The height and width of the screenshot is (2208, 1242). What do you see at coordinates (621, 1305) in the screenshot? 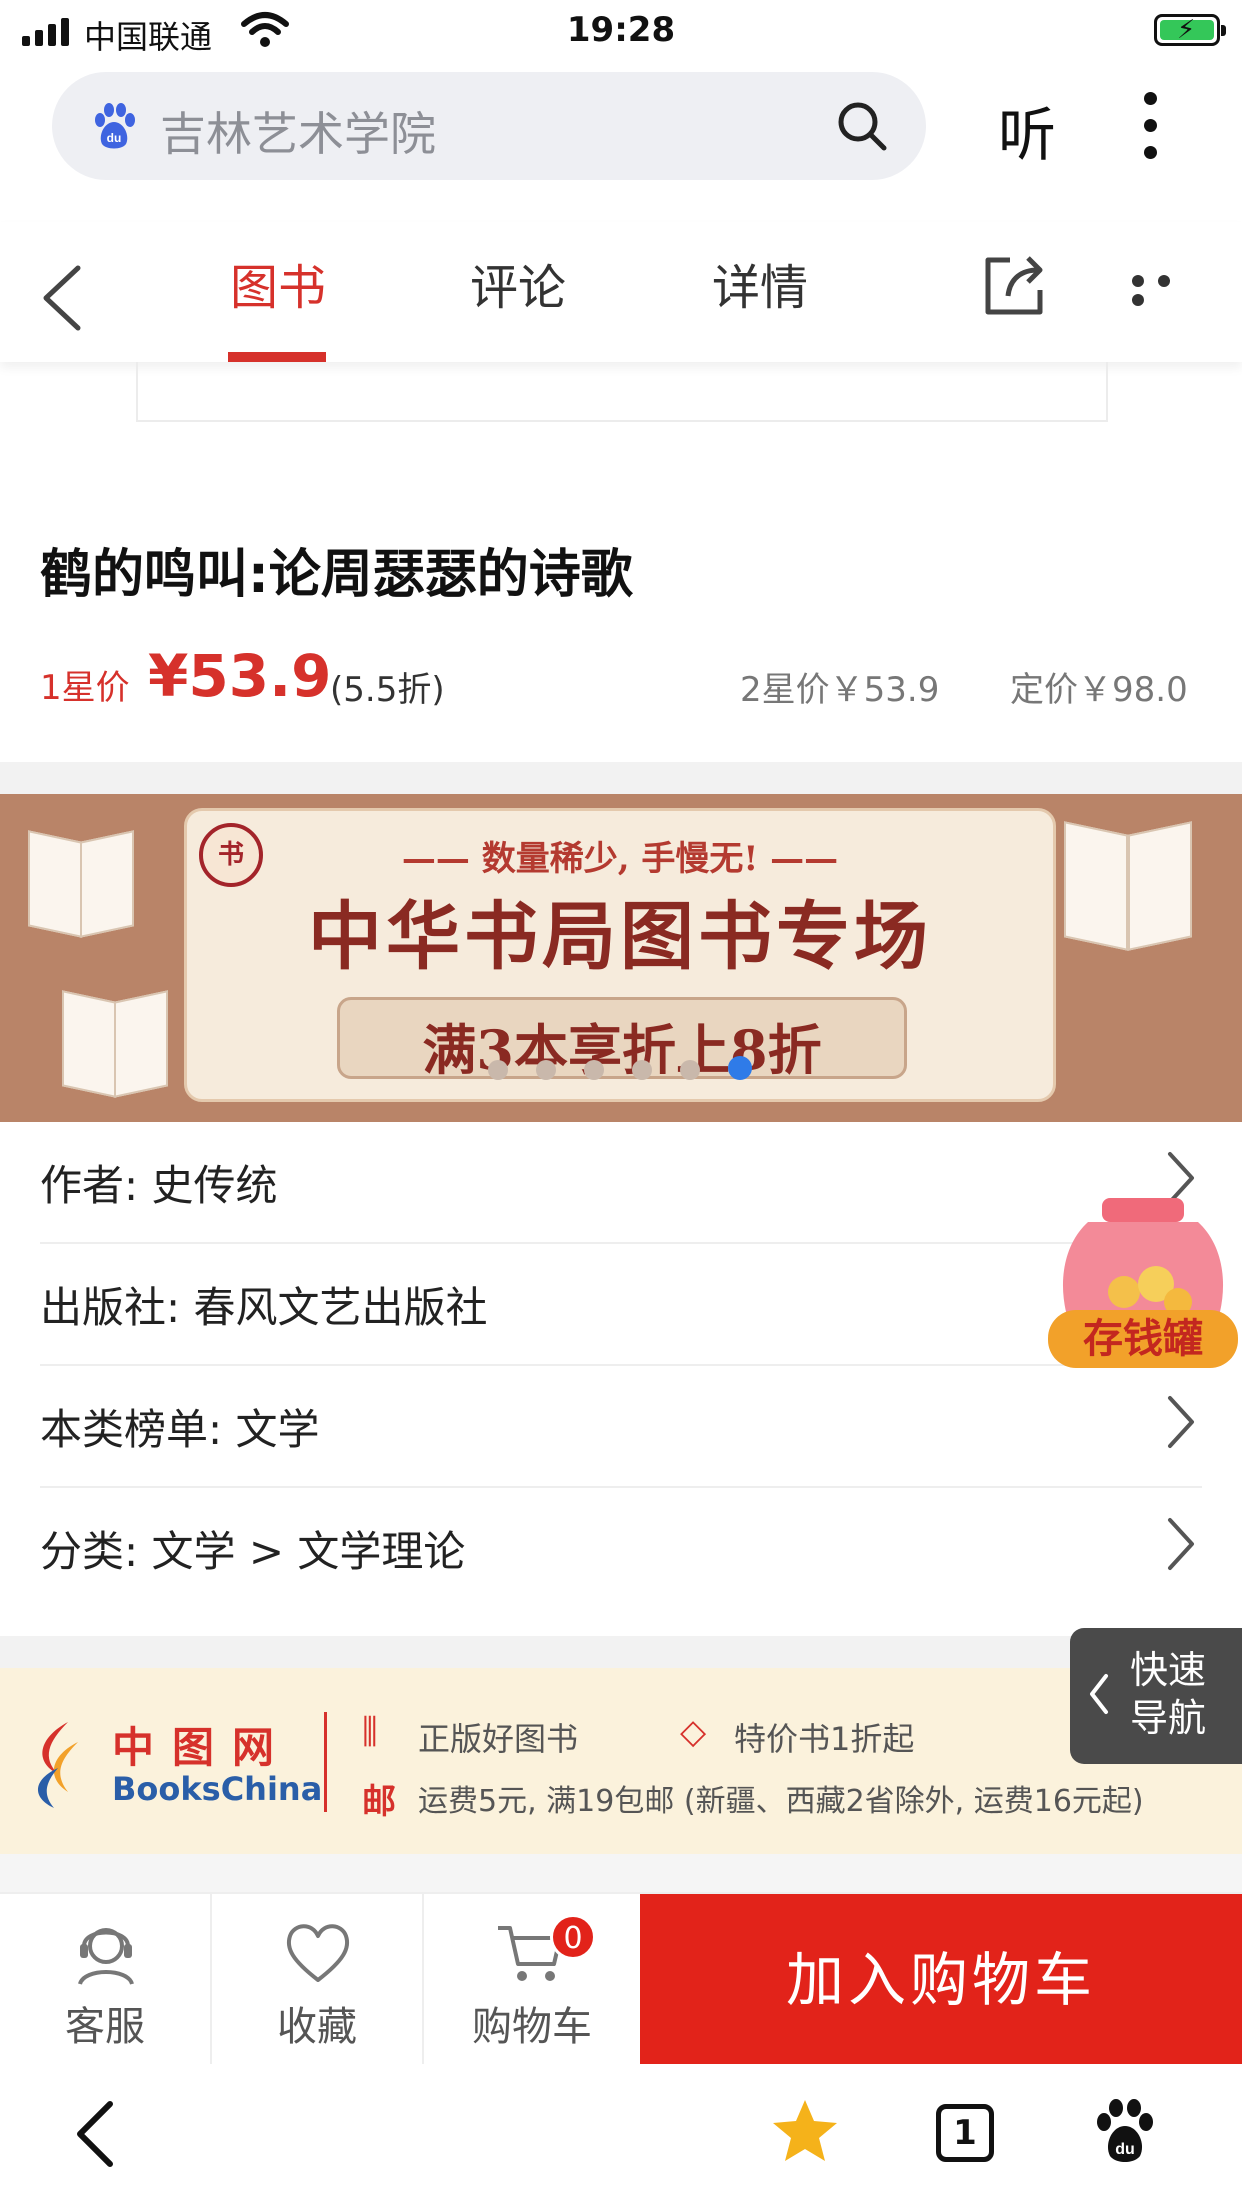
I see `info-row-publisher: 出版社: 春风文艺出版社` at bounding box center [621, 1305].